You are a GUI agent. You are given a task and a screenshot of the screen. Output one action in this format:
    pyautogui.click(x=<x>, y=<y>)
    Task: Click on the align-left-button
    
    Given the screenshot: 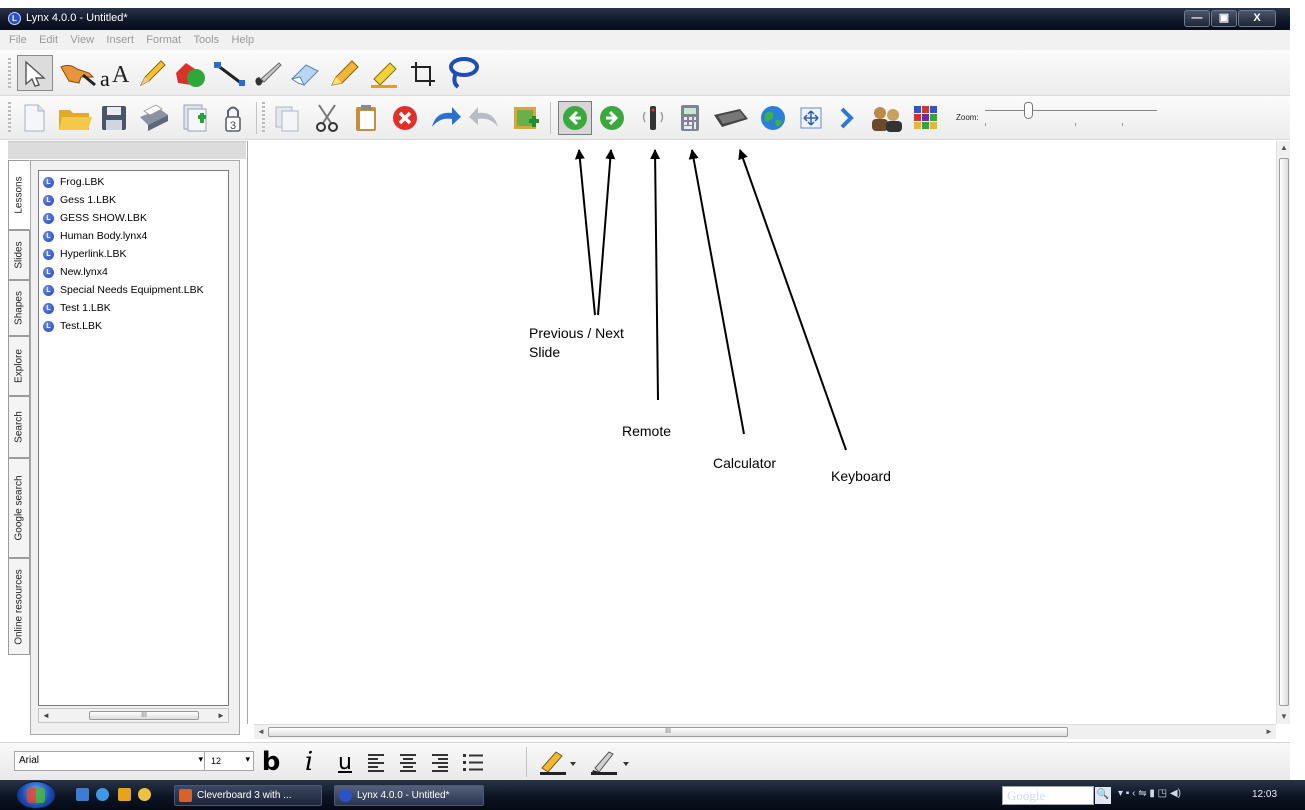 What is the action you would take?
    pyautogui.click(x=376, y=762)
    